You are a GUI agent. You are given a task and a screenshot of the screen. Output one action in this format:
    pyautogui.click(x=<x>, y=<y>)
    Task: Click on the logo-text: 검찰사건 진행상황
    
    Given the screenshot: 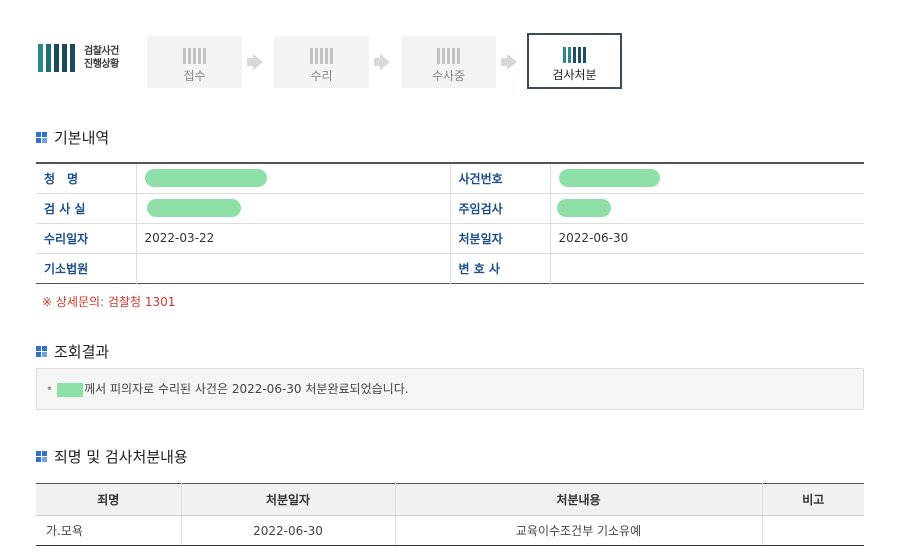 What is the action you would take?
    pyautogui.click(x=101, y=58)
    